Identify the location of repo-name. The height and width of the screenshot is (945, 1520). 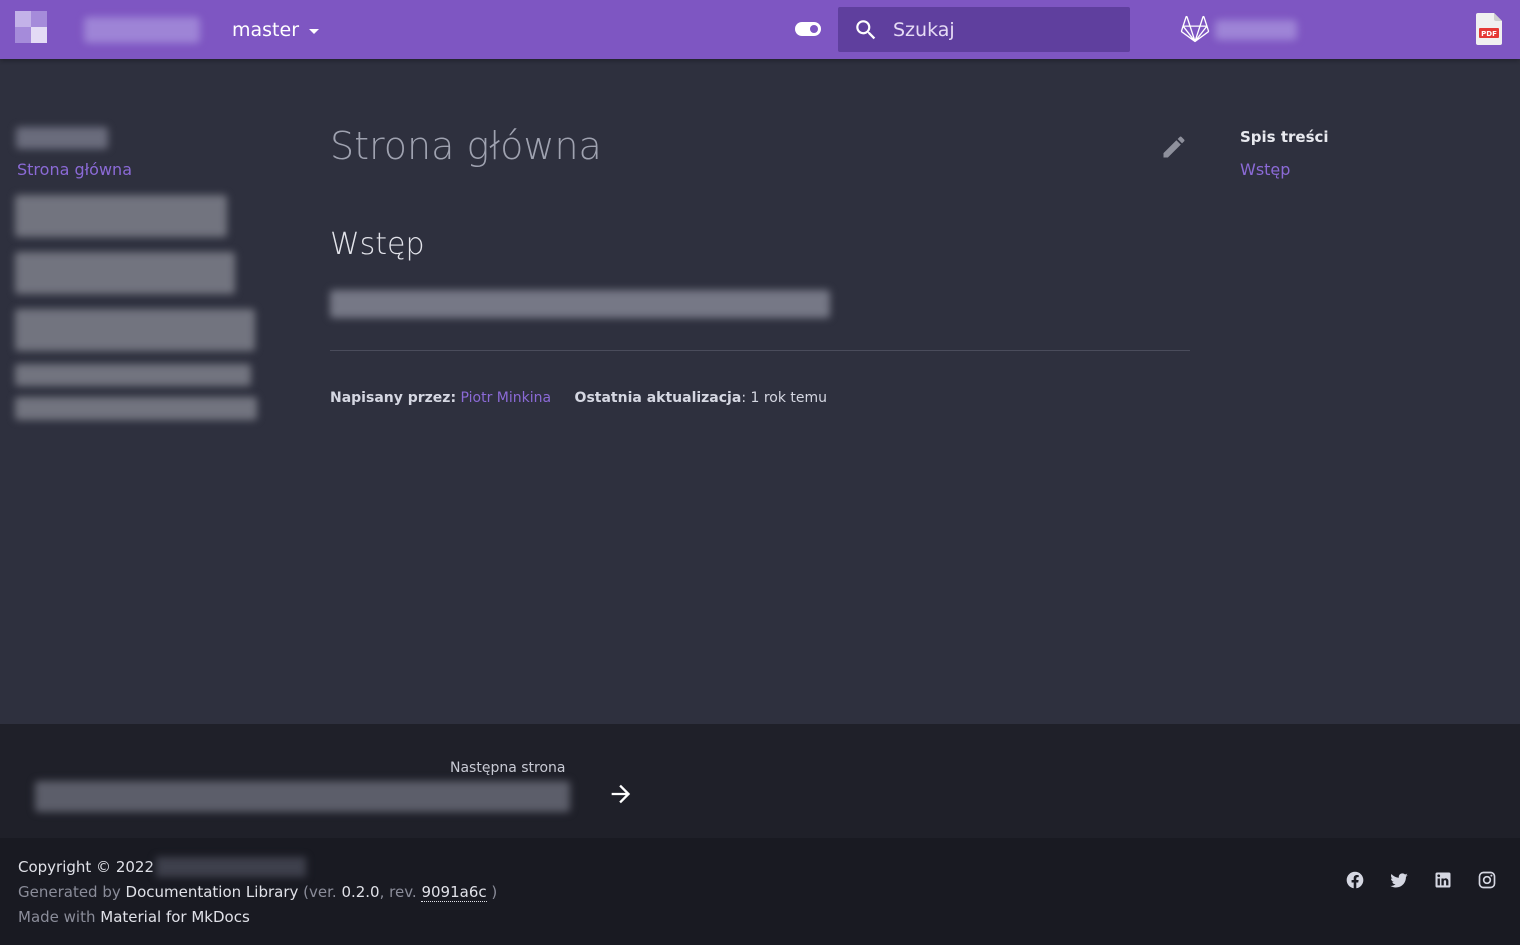
(1256, 30).